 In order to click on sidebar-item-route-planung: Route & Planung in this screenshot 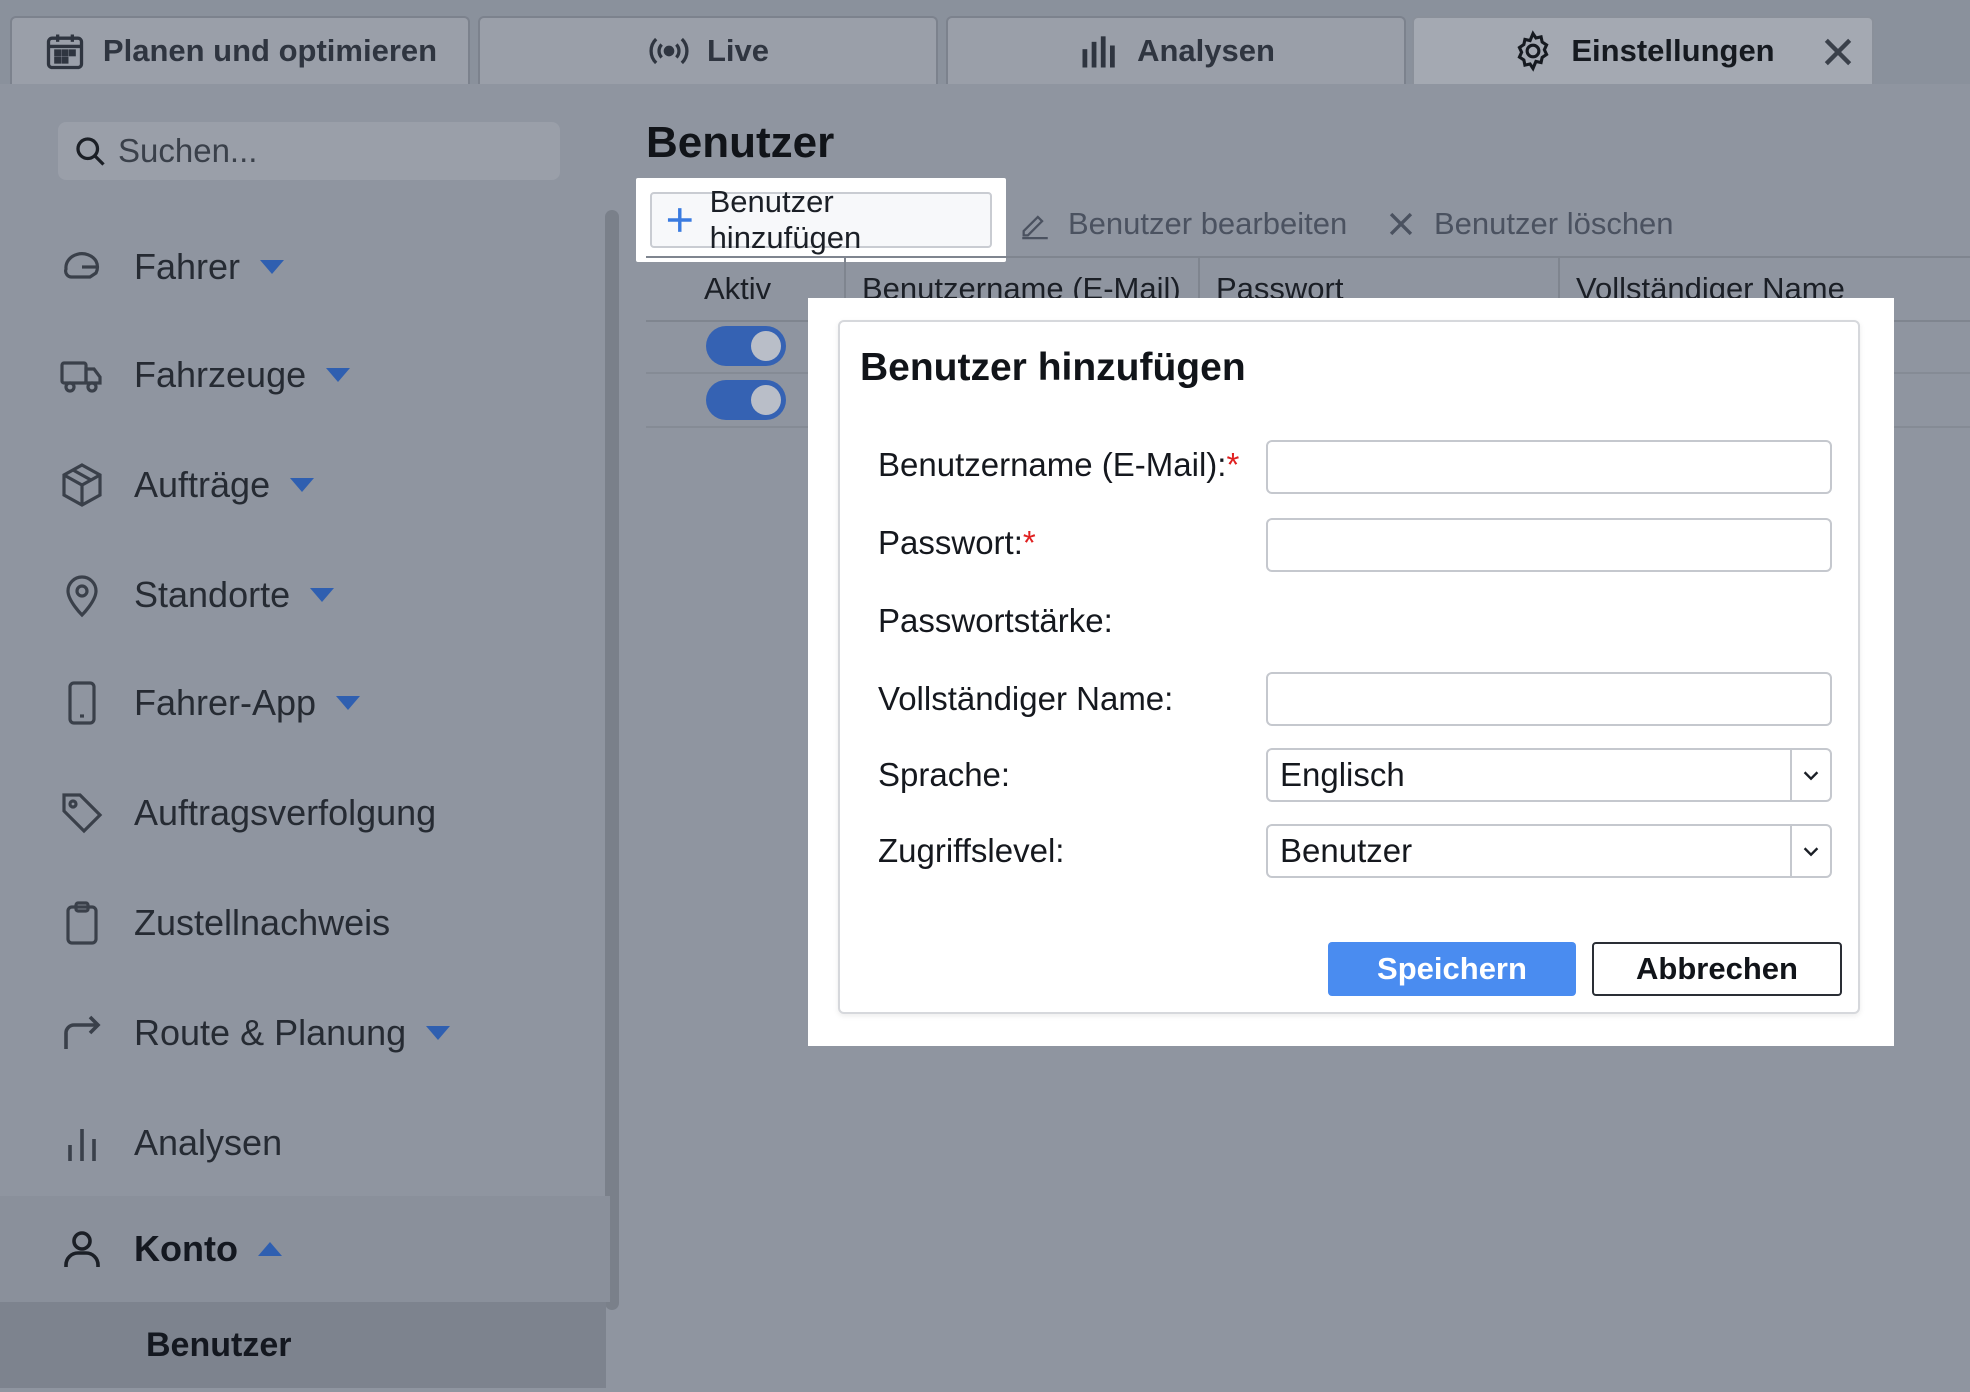, I will do `click(305, 1033)`.